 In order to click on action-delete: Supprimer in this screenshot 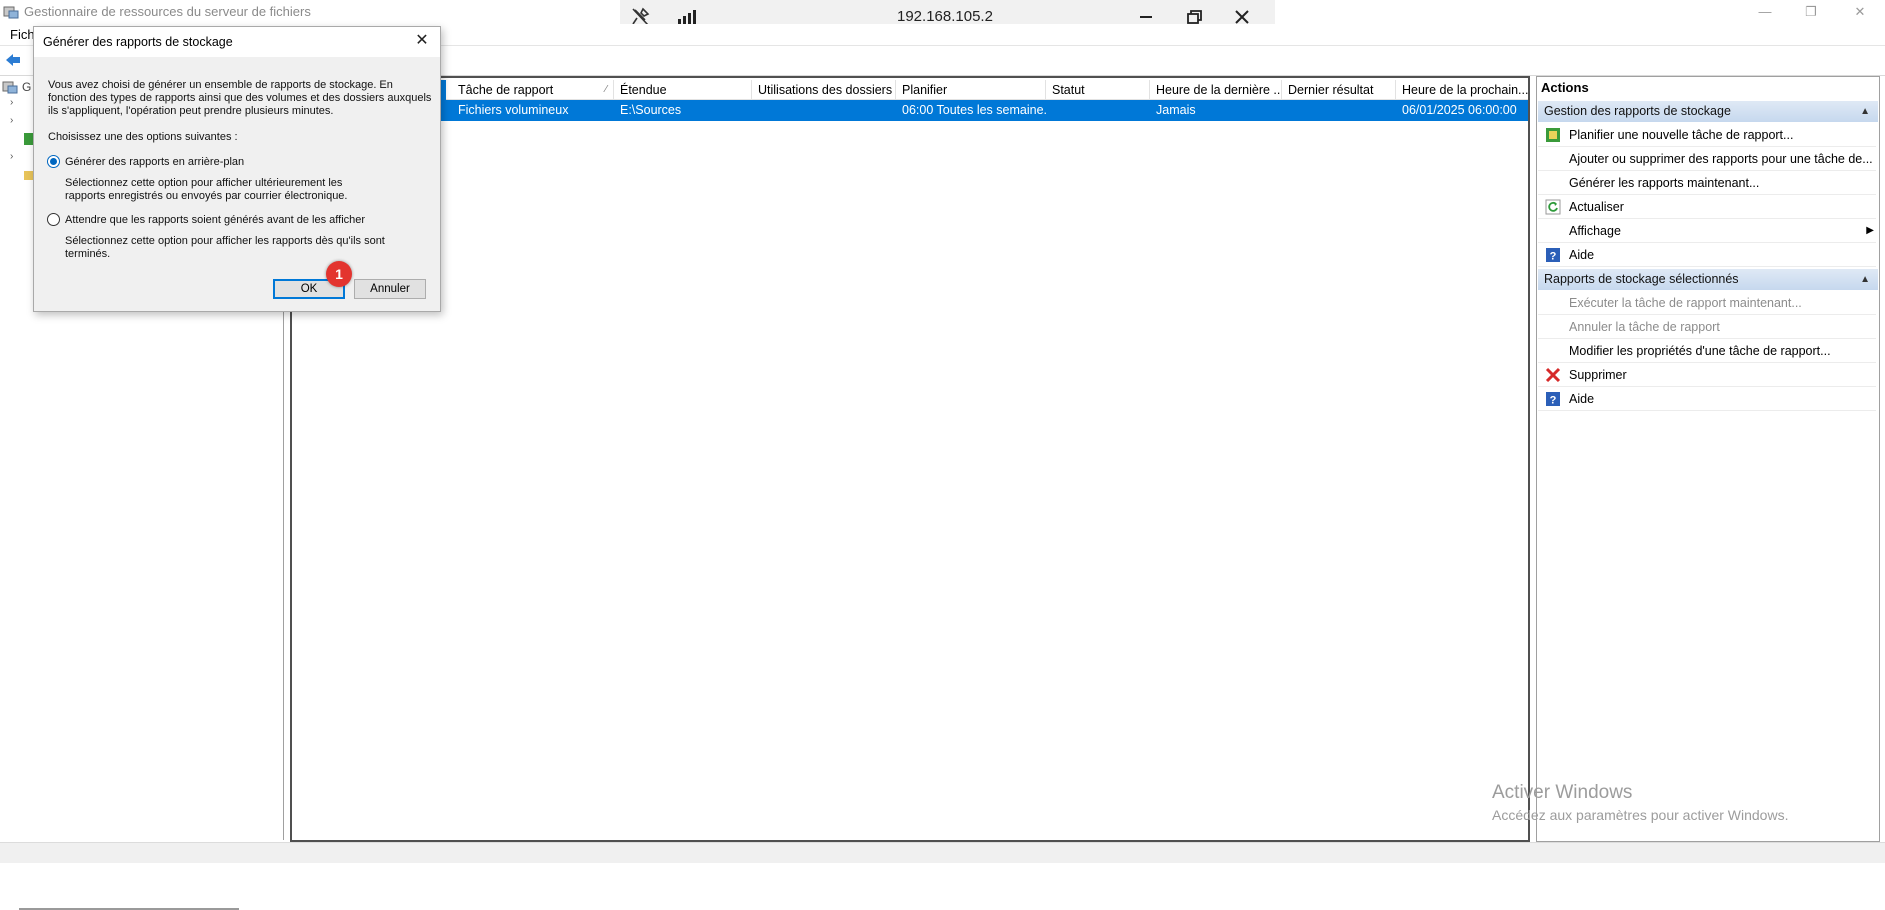, I will do `click(1707, 375)`.